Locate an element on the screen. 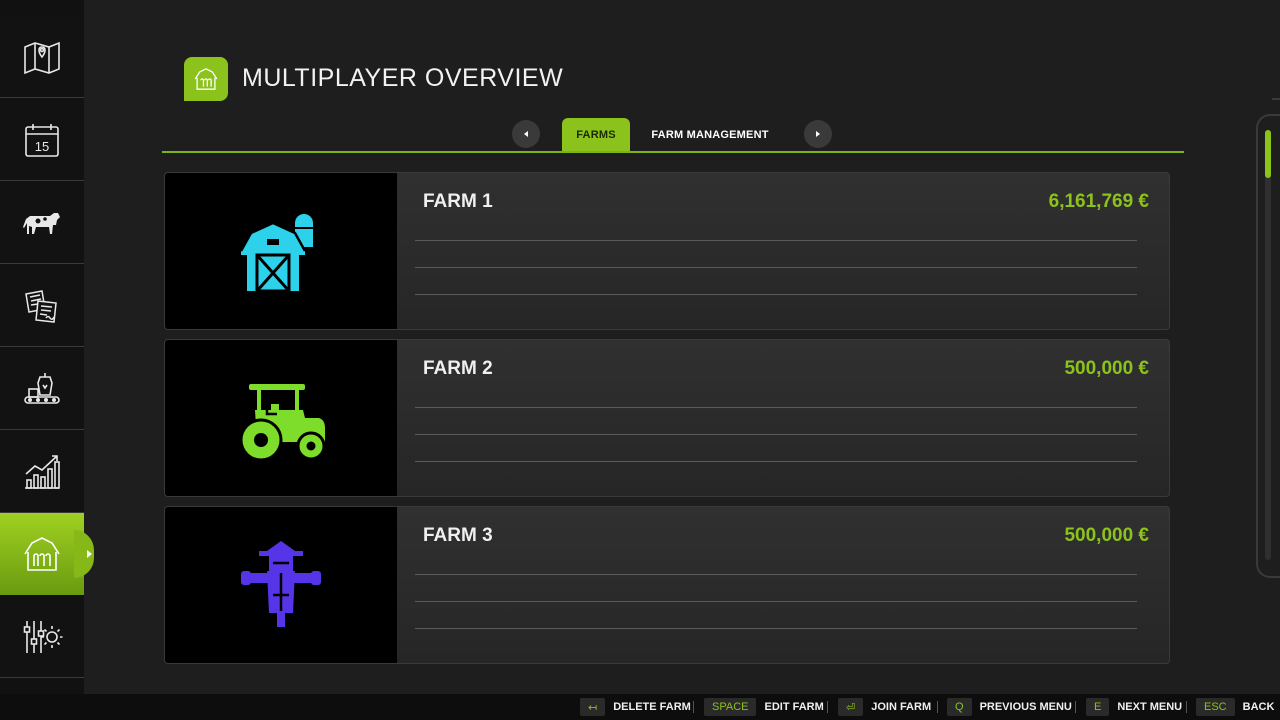  sidebar-item-multiplayer is located at coordinates (42, 554).